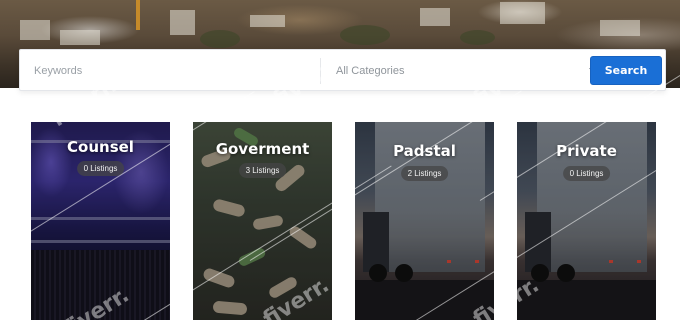 This screenshot has width=680, height=335. What do you see at coordinates (262, 221) in the screenshot?
I see `category-card-goverment: Goverment 3 Listings` at bounding box center [262, 221].